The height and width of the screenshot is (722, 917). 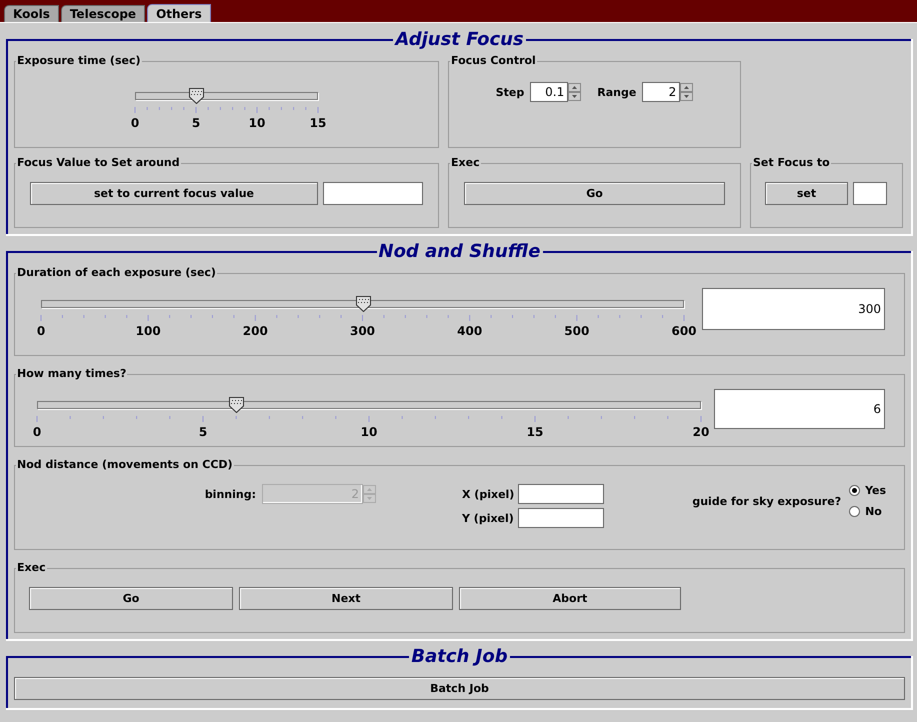 I want to click on set-current-button: set to current focus value, so click(x=174, y=193).